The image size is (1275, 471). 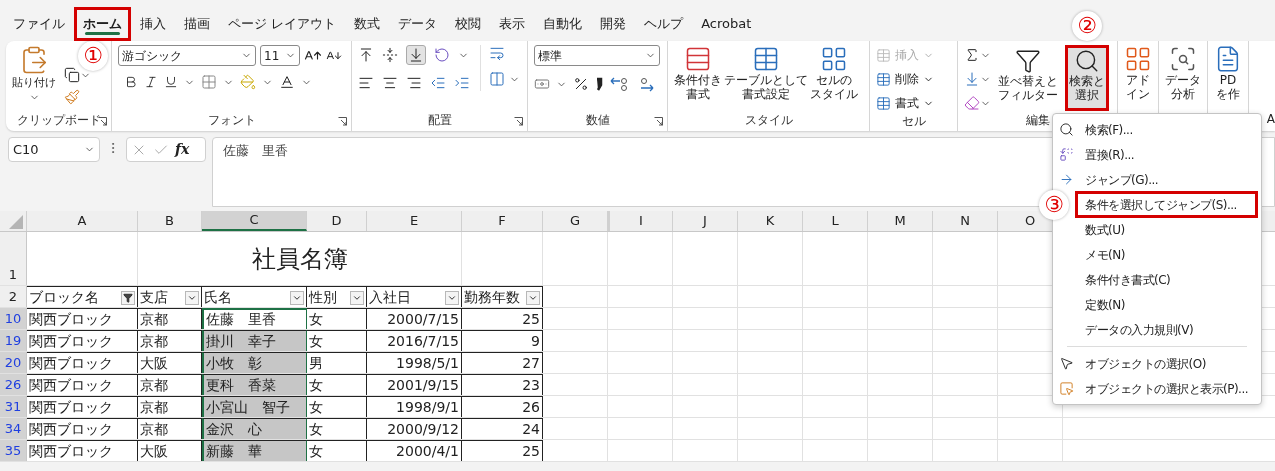 I want to click on ribbon-tab: 挿入, so click(x=153, y=24).